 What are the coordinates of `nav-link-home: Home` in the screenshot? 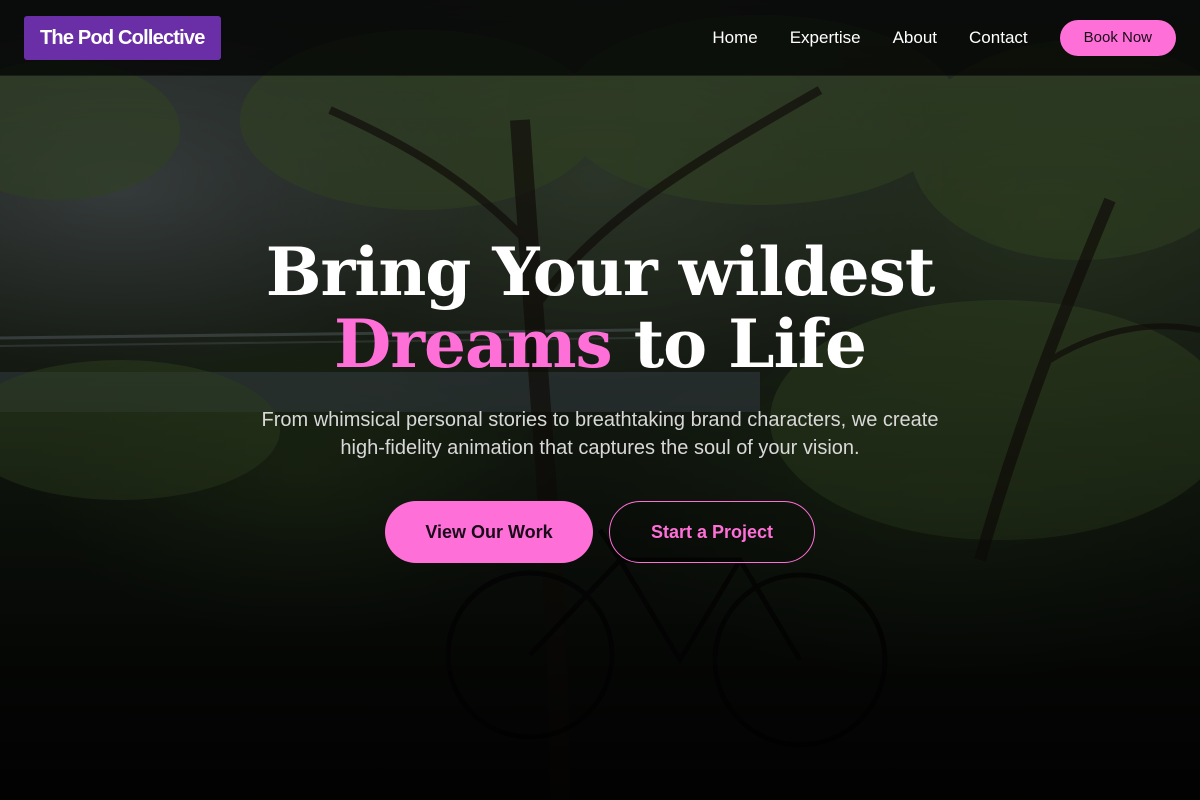 It's located at (734, 38).